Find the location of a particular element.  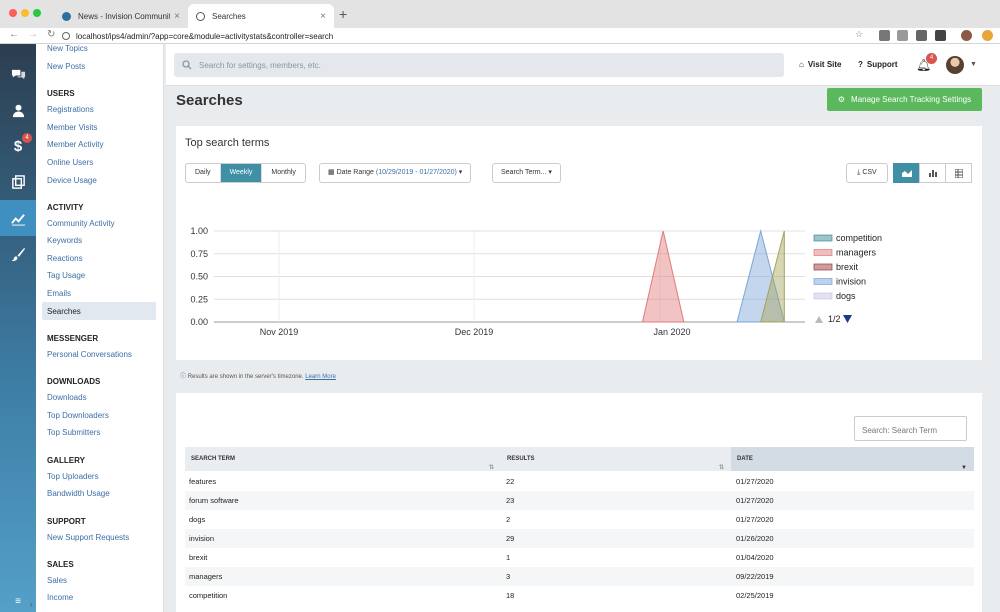

nav-customization is located at coordinates (18, 254).